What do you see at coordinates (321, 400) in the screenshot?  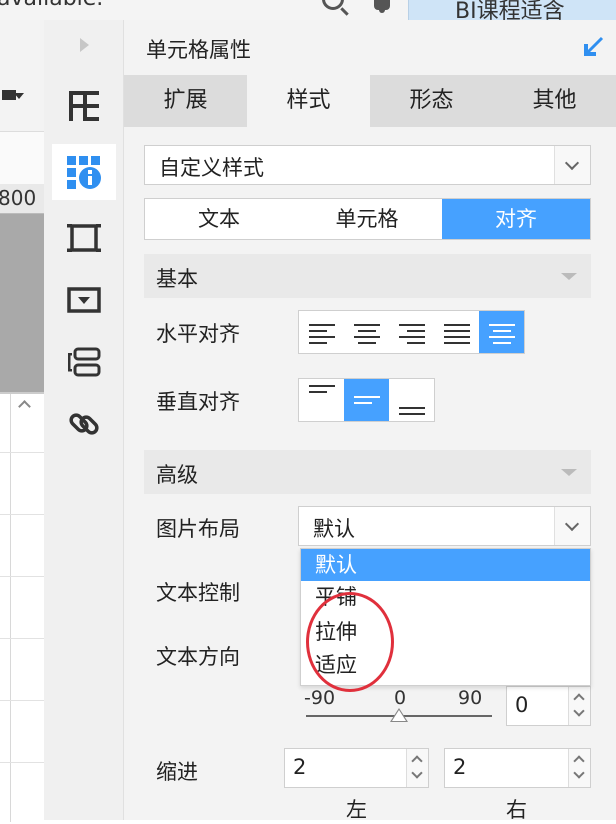 I see `valign-top-button` at bounding box center [321, 400].